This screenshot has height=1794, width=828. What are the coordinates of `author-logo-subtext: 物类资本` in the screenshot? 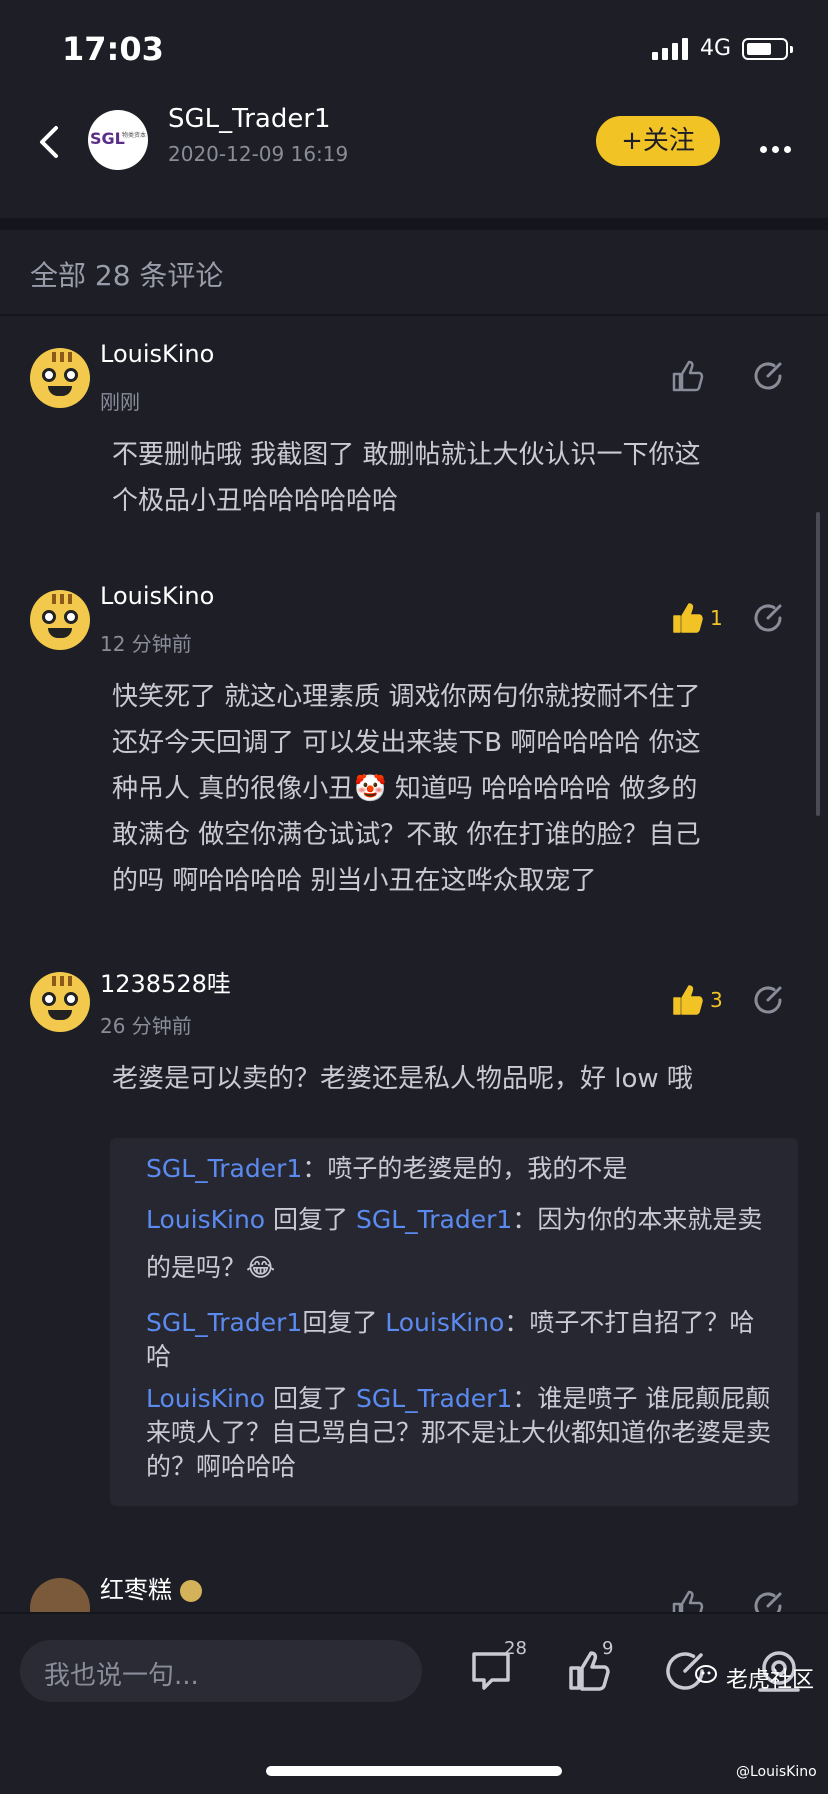 It's located at (134, 135).